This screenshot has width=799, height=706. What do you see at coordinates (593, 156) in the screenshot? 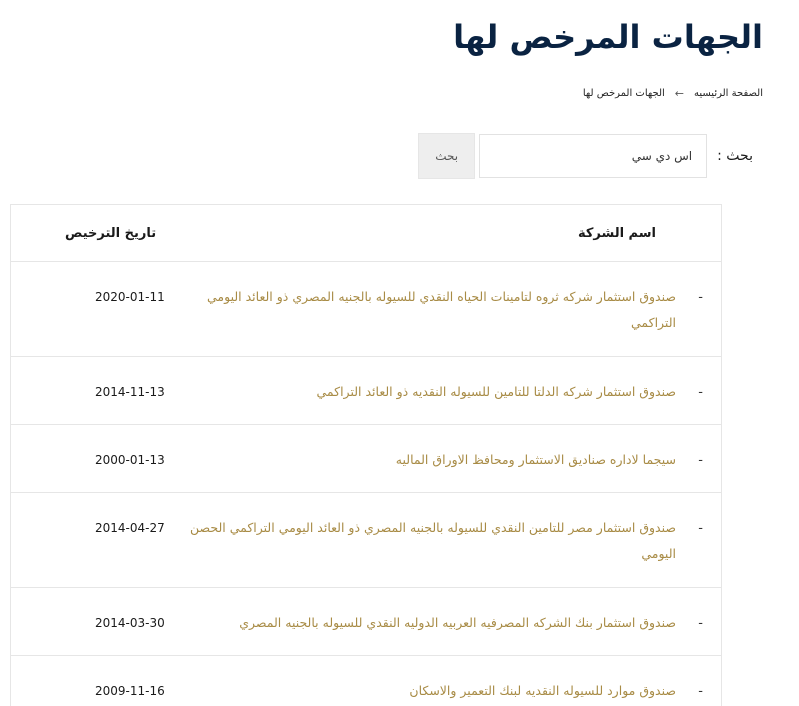
I see `search-input` at bounding box center [593, 156].